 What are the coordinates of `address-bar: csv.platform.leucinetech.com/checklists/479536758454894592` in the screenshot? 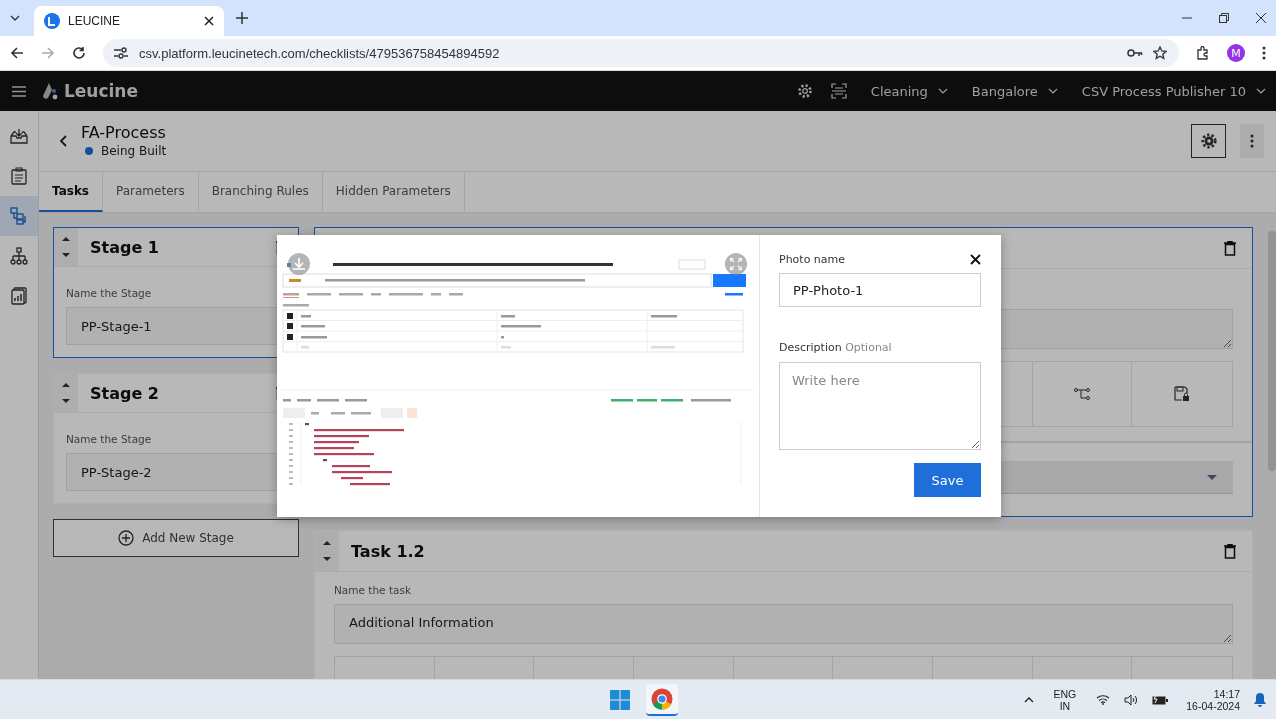 It's located at (641, 53).